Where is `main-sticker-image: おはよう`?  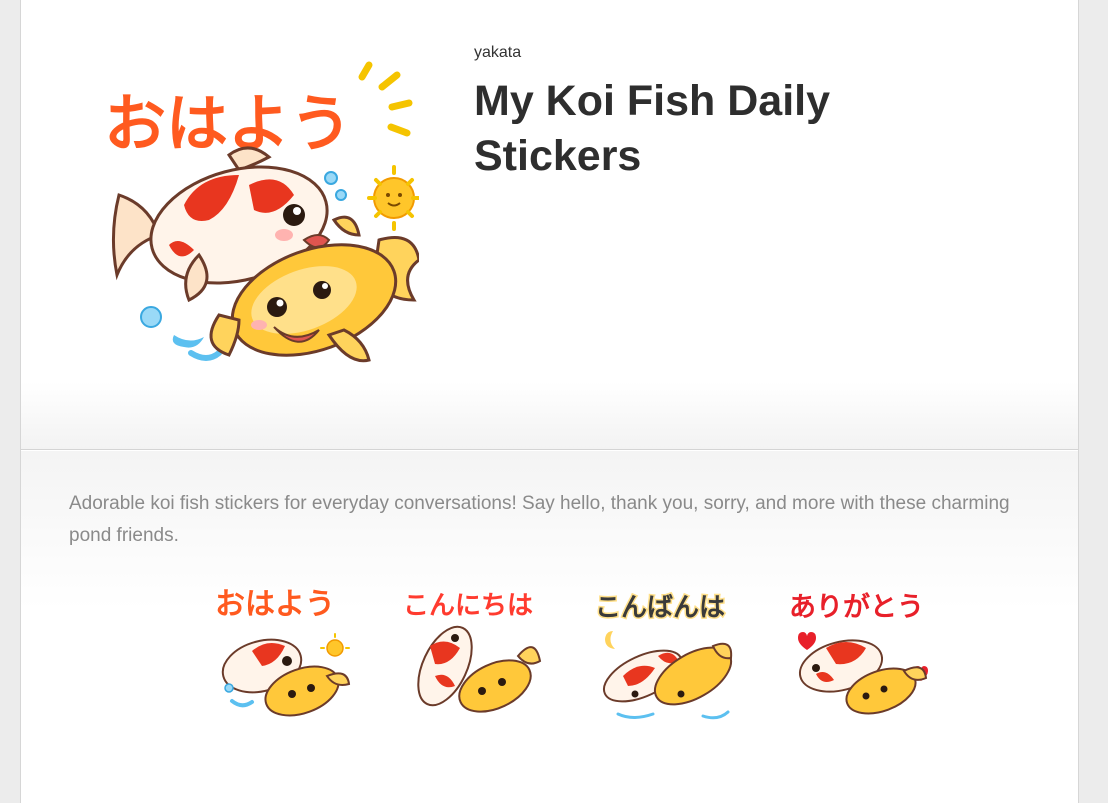
main-sticker-image: おはよう is located at coordinates (250, 215).